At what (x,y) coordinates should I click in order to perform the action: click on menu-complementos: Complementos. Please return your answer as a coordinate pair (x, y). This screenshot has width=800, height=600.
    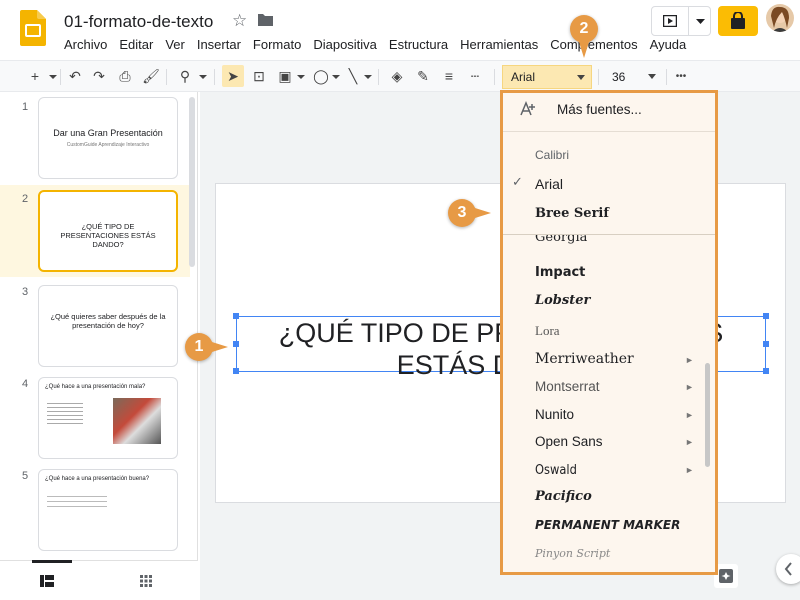
    Looking at the image, I should click on (593, 44).